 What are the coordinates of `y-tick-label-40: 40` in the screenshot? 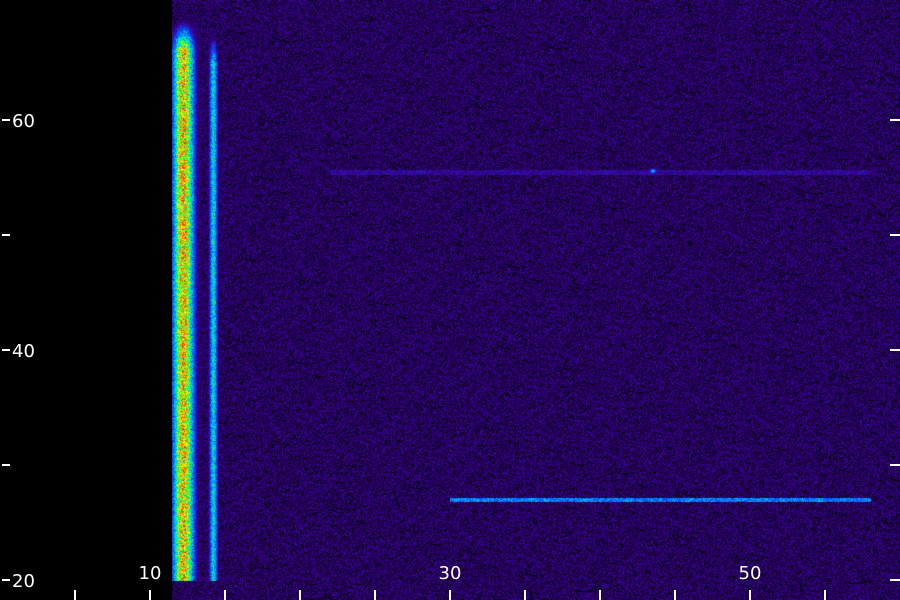 It's located at (23, 351).